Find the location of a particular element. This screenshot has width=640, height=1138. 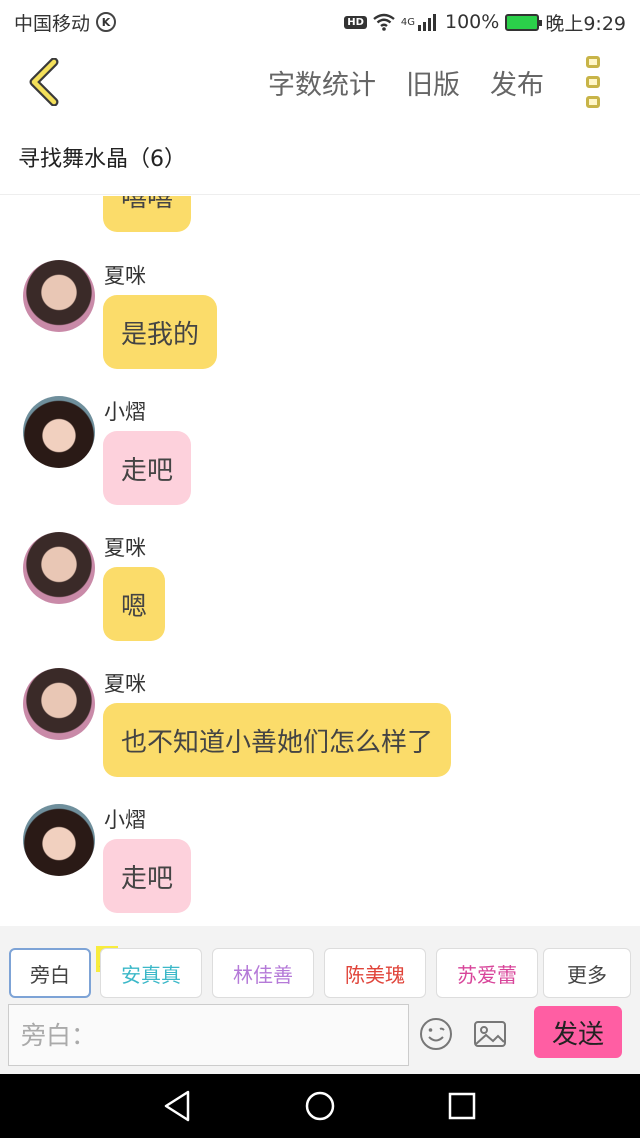

signal-icon is located at coordinates (427, 22).